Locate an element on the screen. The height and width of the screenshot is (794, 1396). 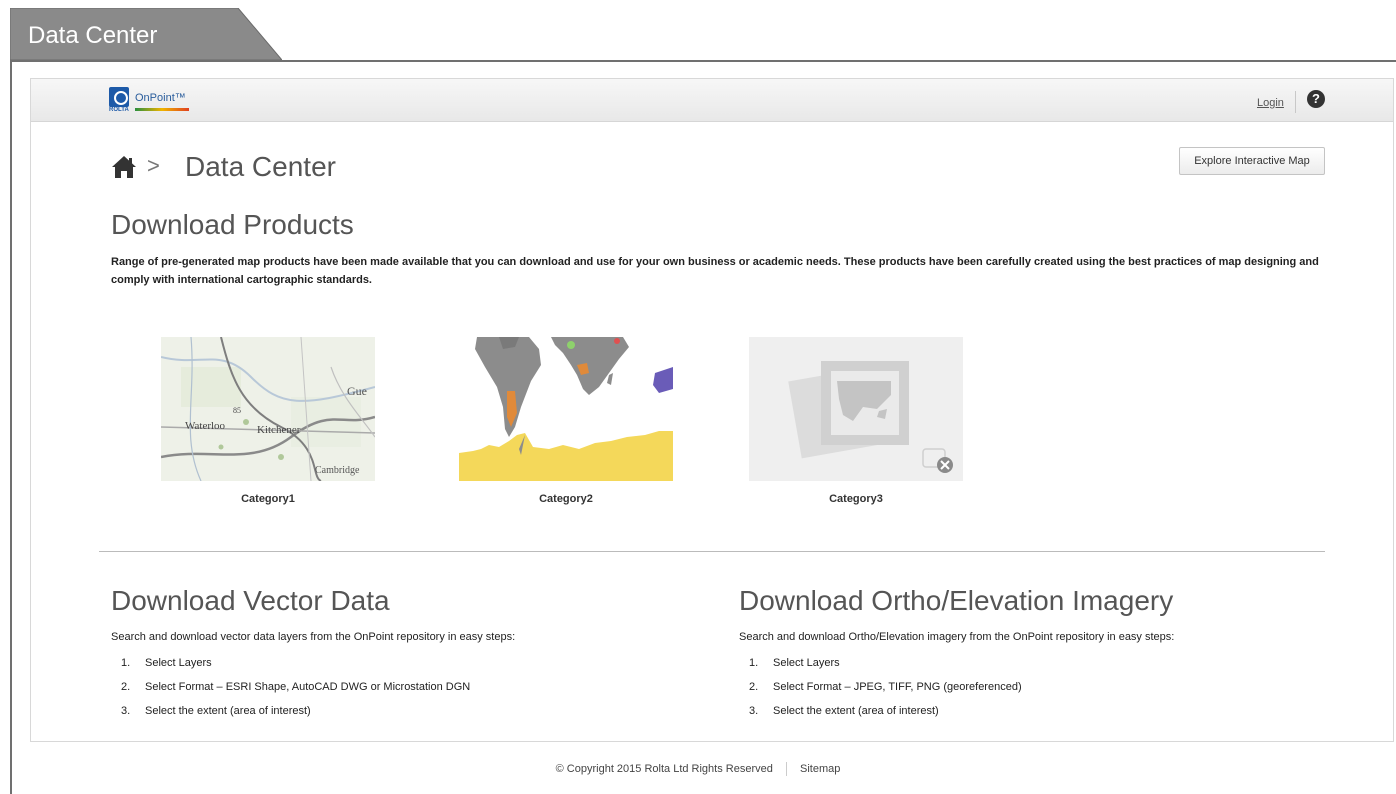
section-divider is located at coordinates (712, 551).